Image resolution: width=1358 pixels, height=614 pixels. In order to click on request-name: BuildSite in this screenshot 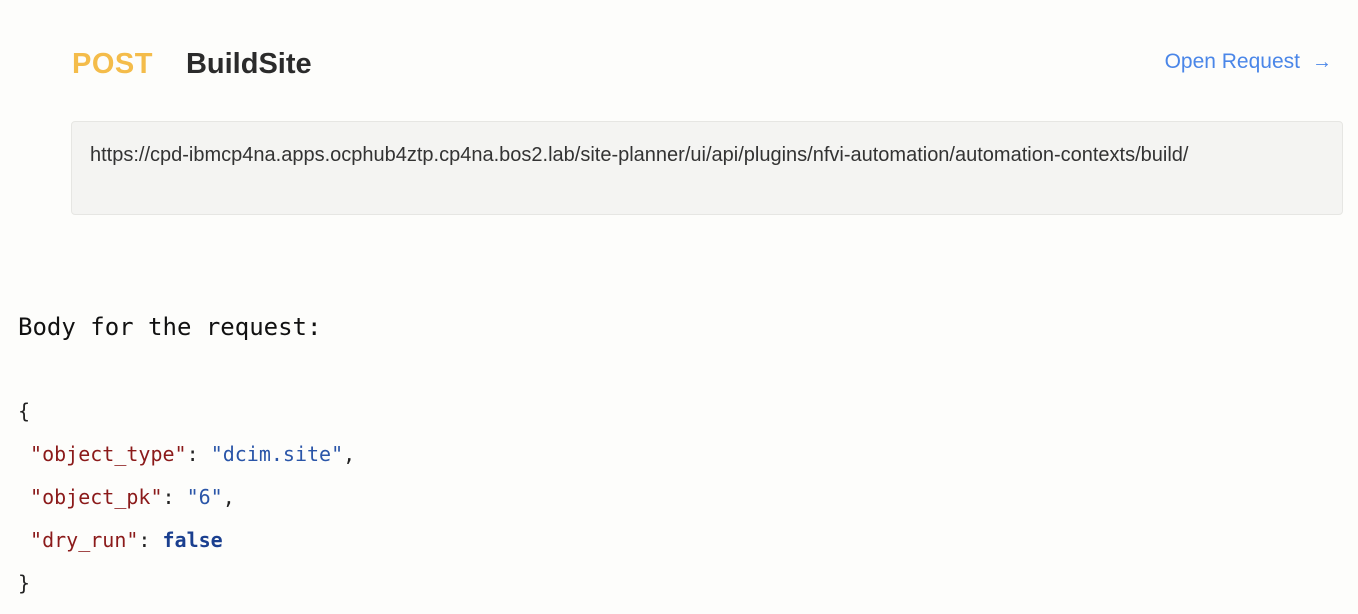, I will do `click(248, 63)`.